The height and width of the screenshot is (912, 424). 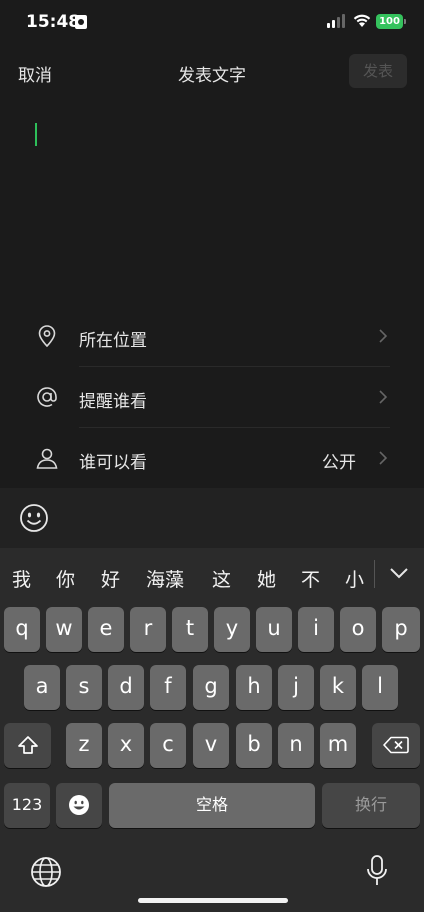 I want to click on key-n: n, so click(x=296, y=745).